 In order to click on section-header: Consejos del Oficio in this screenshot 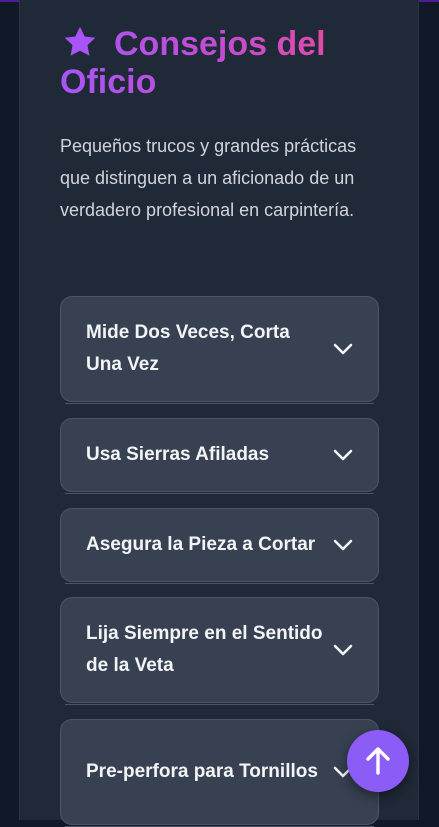, I will do `click(210, 62)`.